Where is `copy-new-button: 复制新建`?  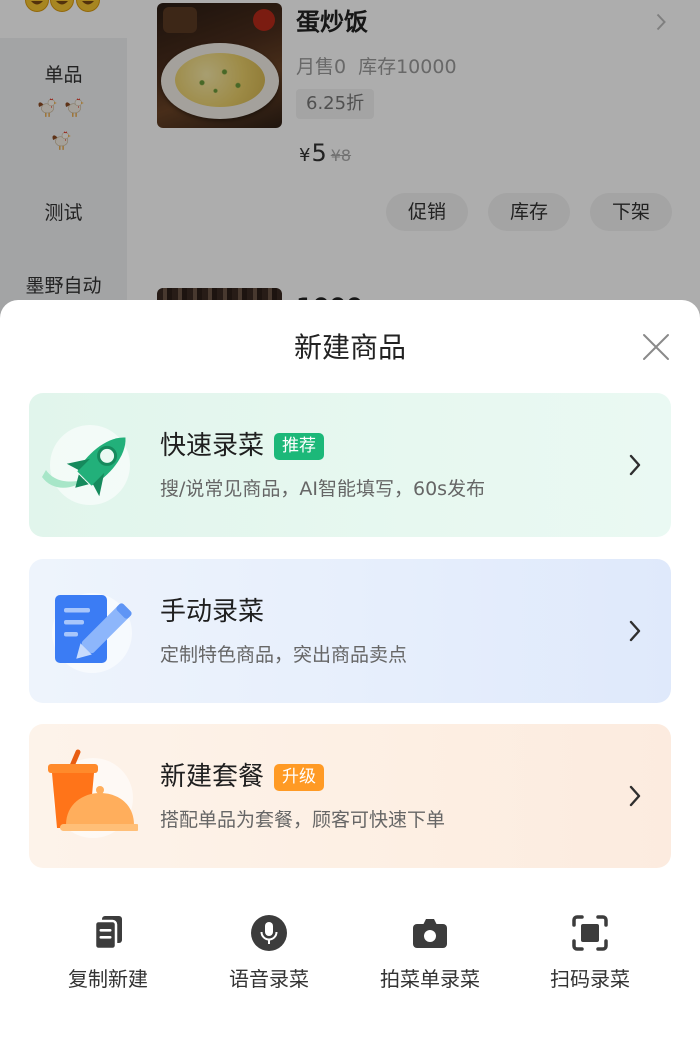 copy-new-button: 复制新建 is located at coordinates (108, 958).